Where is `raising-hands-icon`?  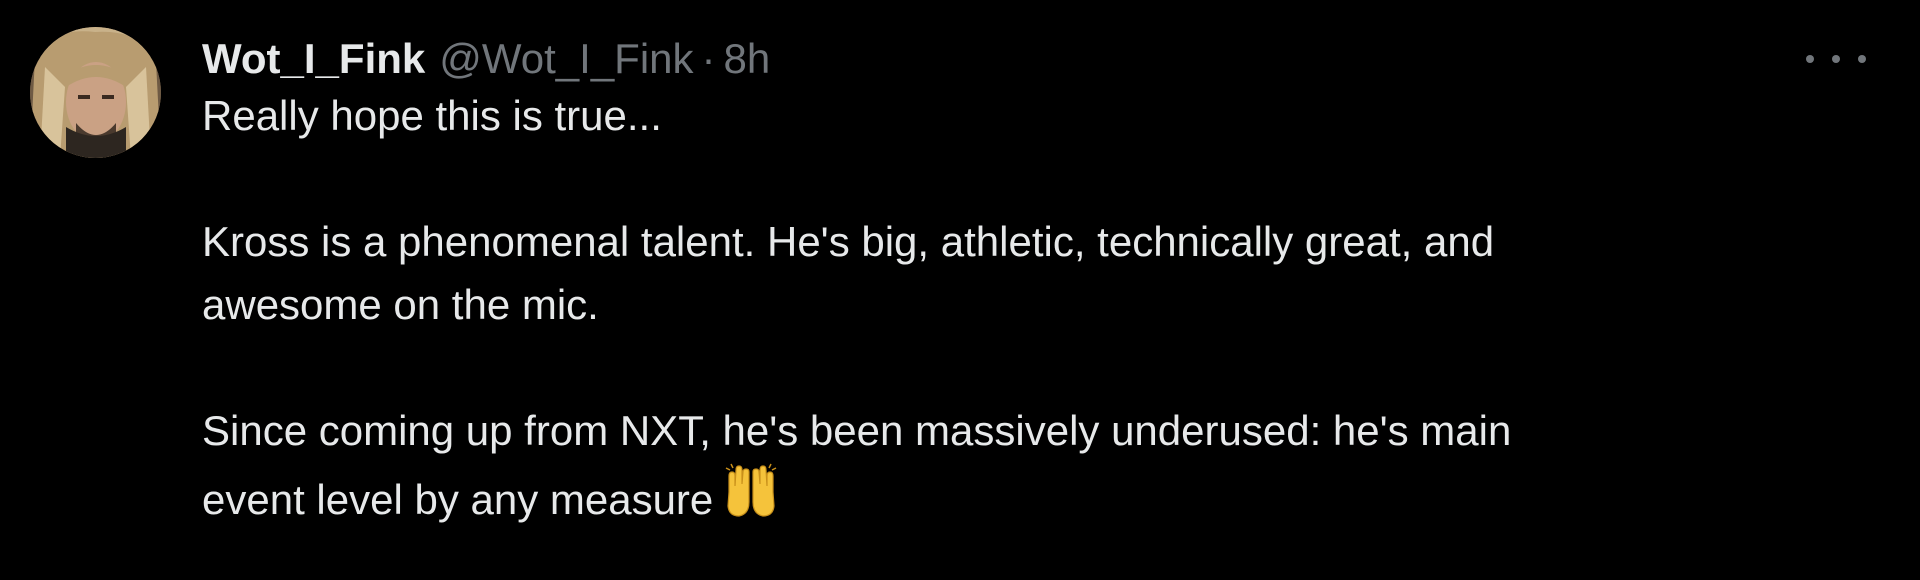
raising-hands-icon is located at coordinates (751, 491).